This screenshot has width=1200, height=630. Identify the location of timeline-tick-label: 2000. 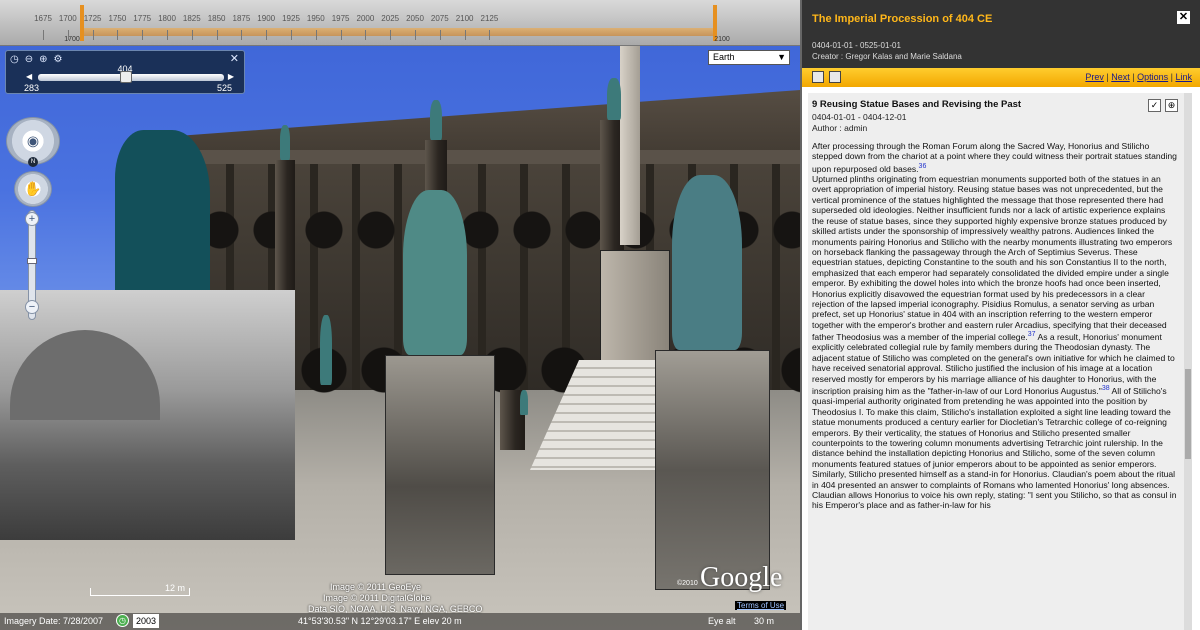
(365, 18).